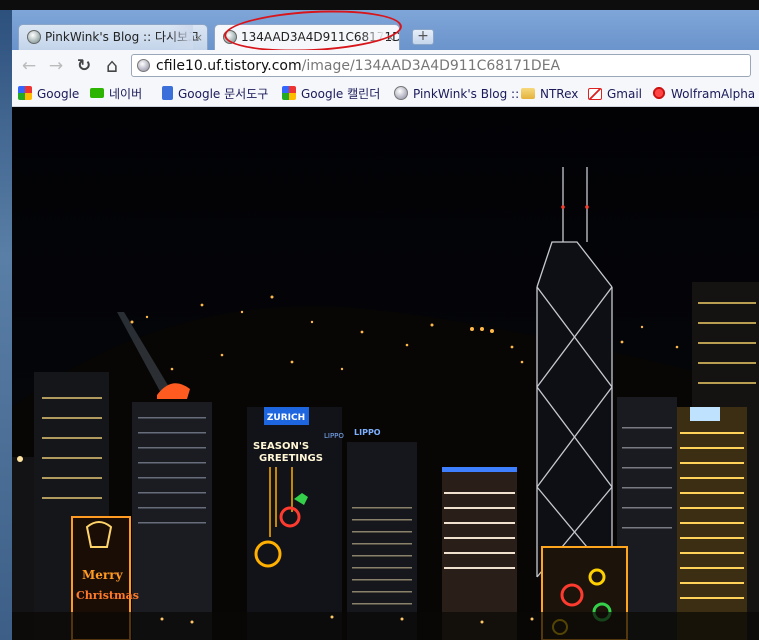  What do you see at coordinates (479, 469) in the screenshot?
I see `tower-striped-crown` at bounding box center [479, 469].